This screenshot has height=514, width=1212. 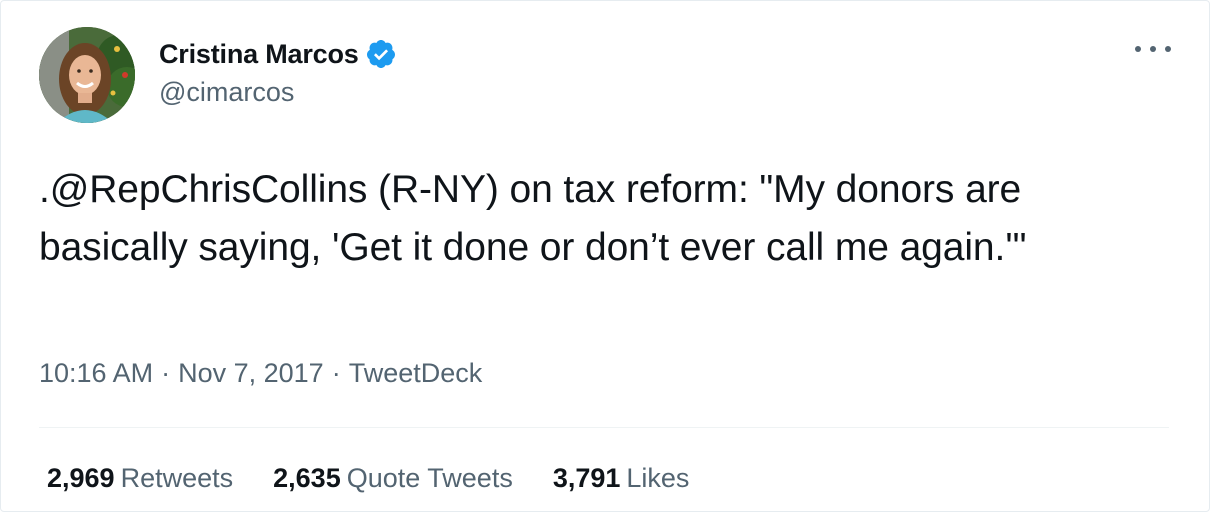 What do you see at coordinates (259, 54) in the screenshot?
I see `author-display-name: Cristina Marcos` at bounding box center [259, 54].